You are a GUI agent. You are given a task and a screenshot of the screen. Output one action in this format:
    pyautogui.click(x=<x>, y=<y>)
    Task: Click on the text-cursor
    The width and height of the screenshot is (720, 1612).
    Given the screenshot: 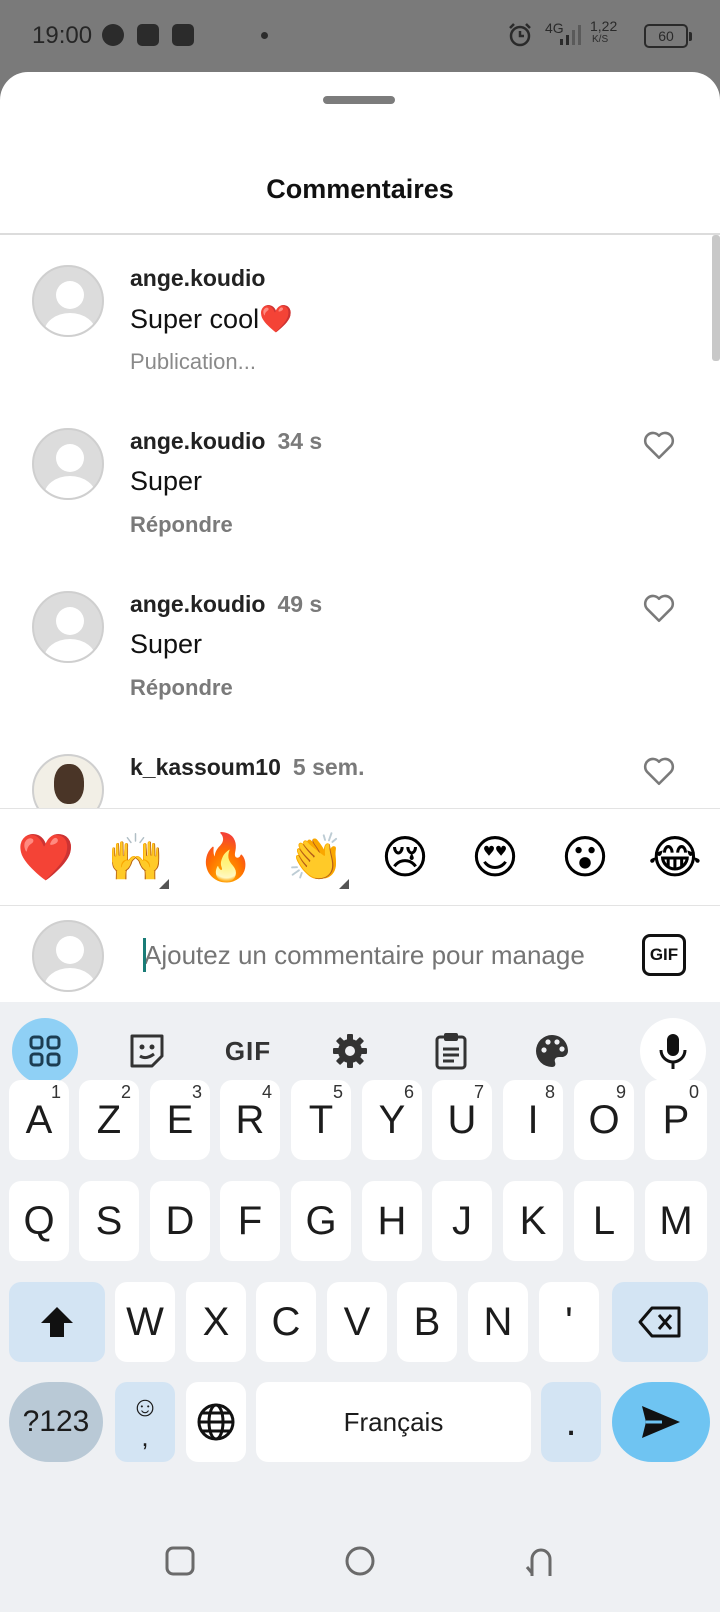 What is the action you would take?
    pyautogui.click(x=144, y=955)
    